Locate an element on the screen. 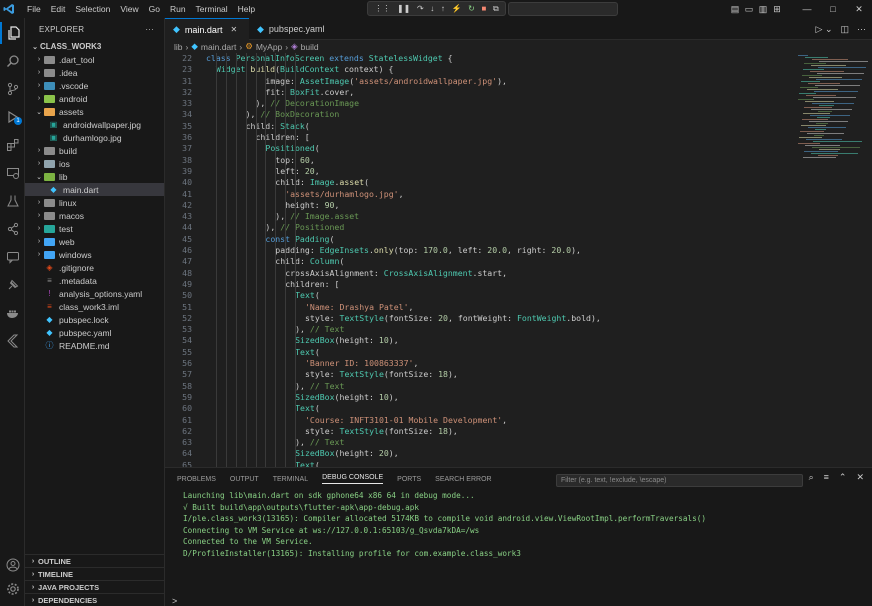 The height and width of the screenshot is (606, 872). tab-debug-console: DEBUG CONSOLE is located at coordinates (353, 479).